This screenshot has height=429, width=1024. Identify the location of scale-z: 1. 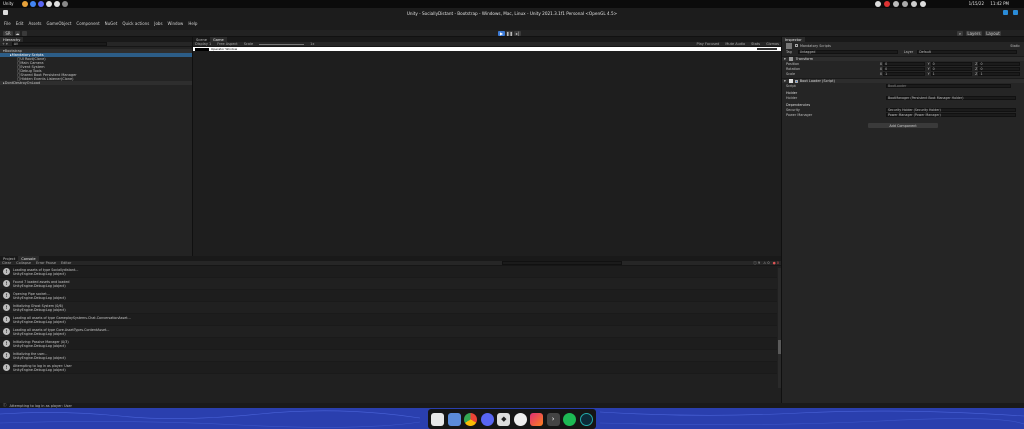
(999, 73).